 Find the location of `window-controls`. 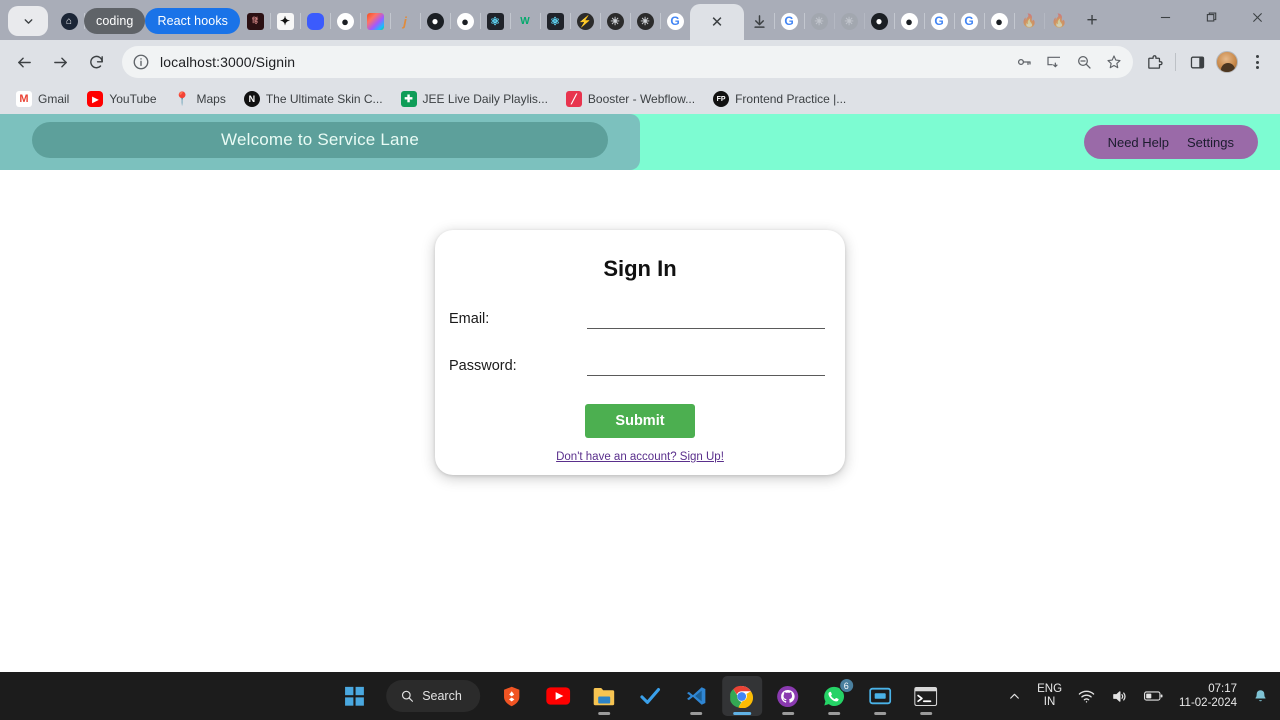

window-controls is located at coordinates (1211, 20).